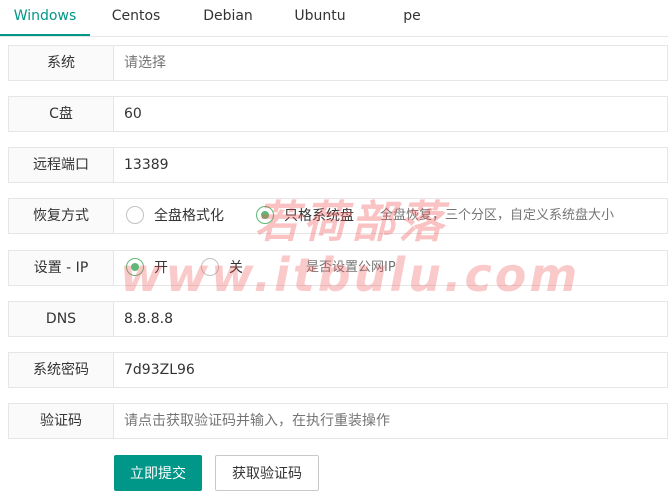  What do you see at coordinates (497, 215) in the screenshot?
I see `restore-mode-hint: 全盘恢复，三个分区，自定义系统盘大小` at bounding box center [497, 215].